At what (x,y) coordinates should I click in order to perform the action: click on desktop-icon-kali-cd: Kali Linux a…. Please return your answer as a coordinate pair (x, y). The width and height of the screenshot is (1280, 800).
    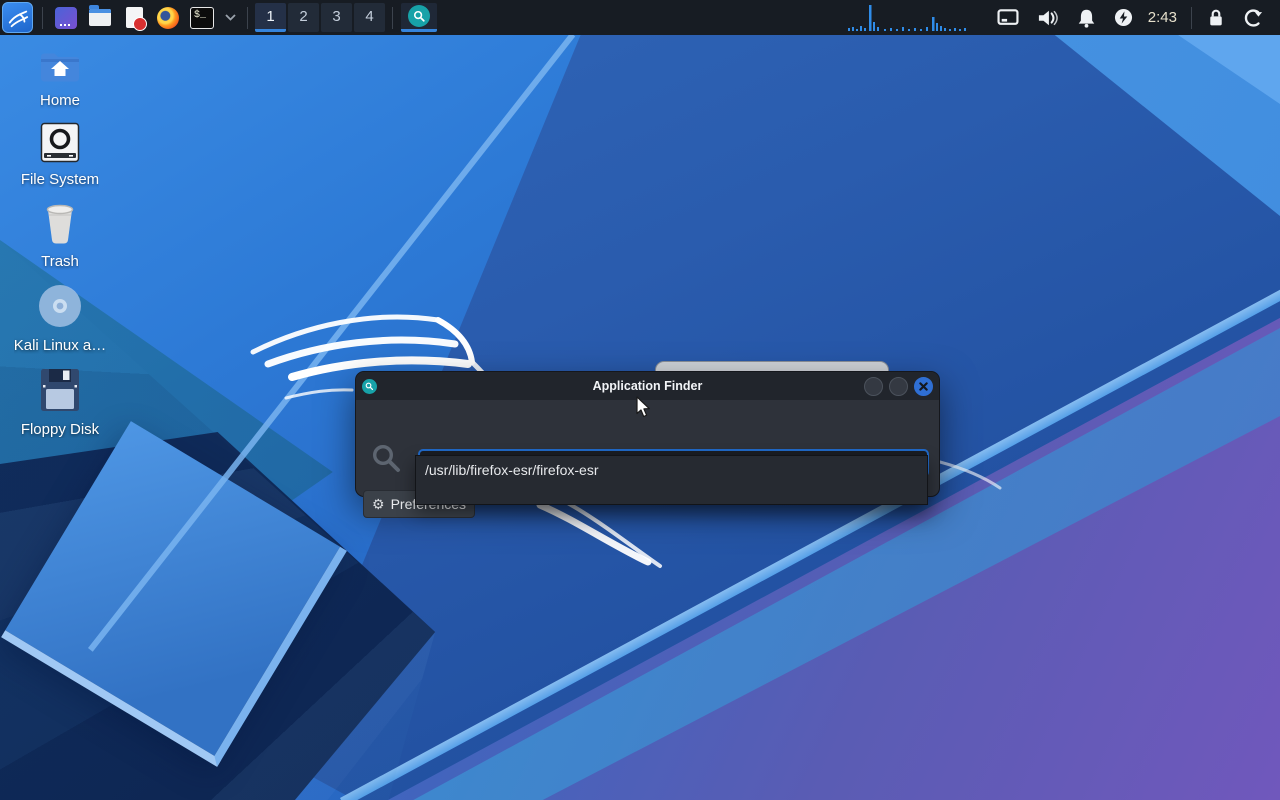
    Looking at the image, I should click on (60, 318).